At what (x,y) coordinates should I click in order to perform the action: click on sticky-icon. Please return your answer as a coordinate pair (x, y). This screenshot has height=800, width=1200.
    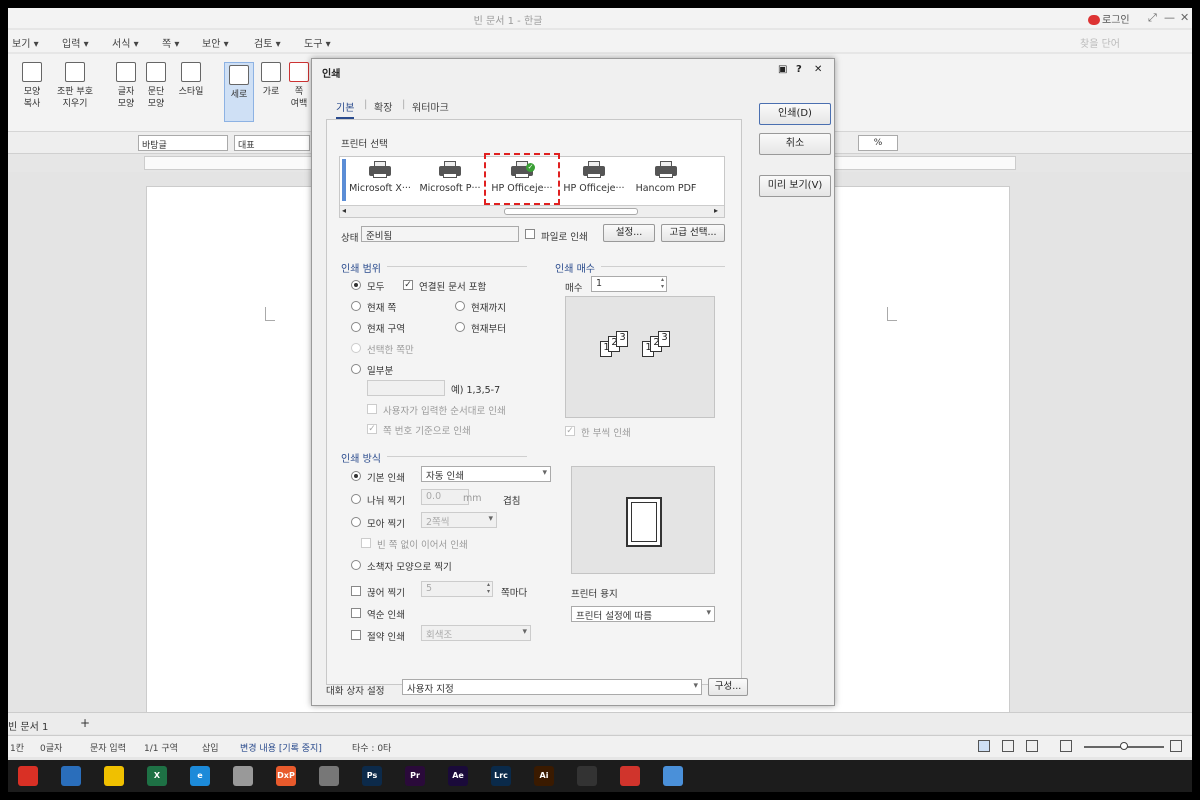
    Looking at the image, I should click on (114, 776).